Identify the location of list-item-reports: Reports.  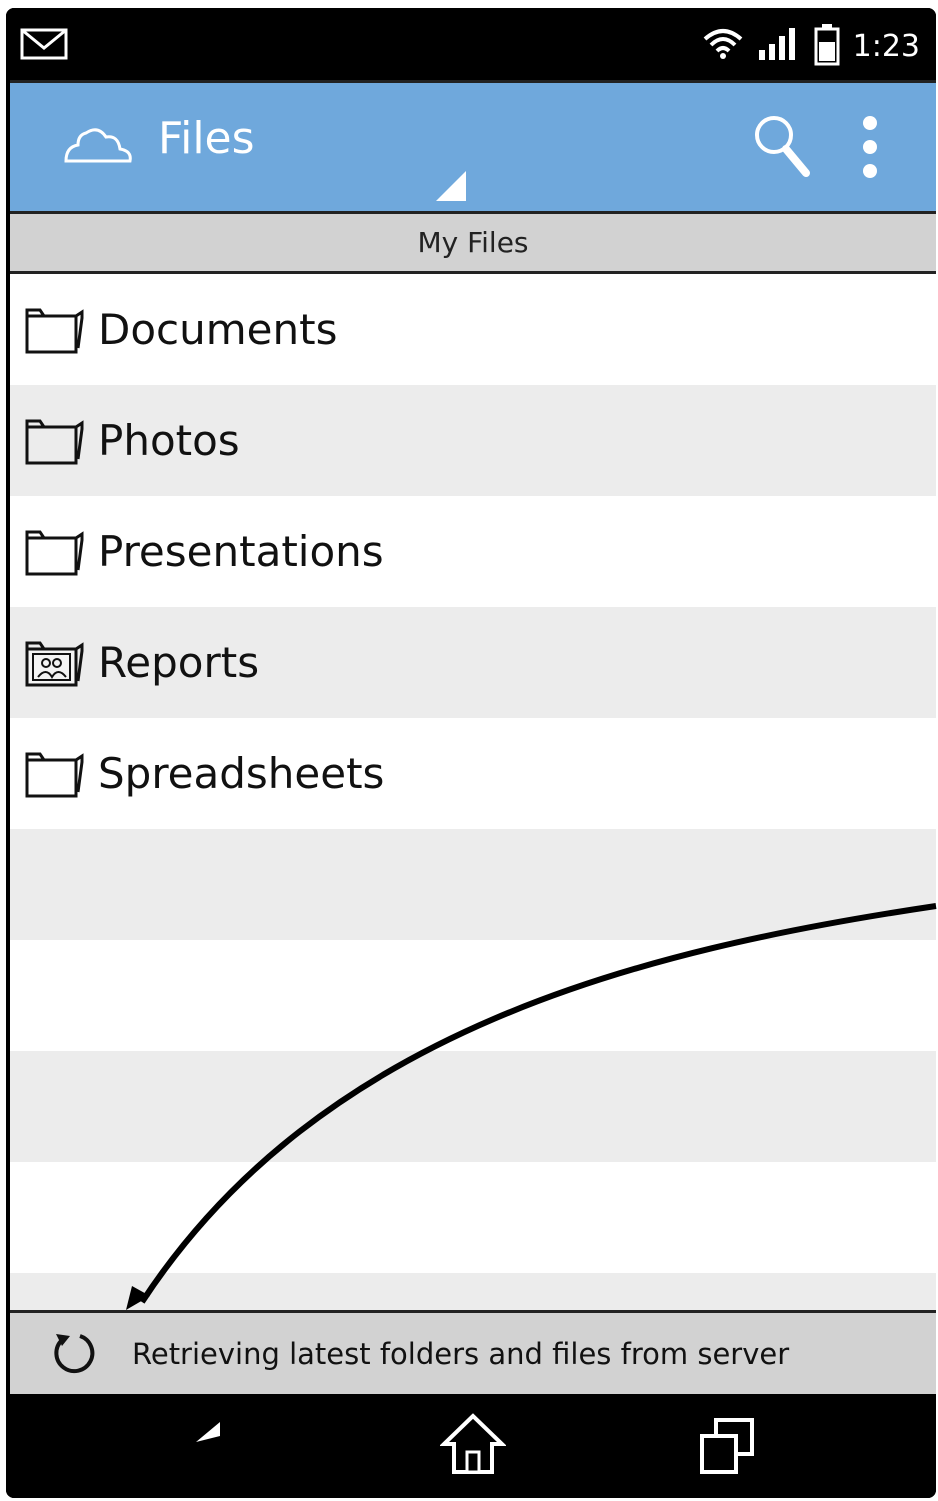
(473, 662).